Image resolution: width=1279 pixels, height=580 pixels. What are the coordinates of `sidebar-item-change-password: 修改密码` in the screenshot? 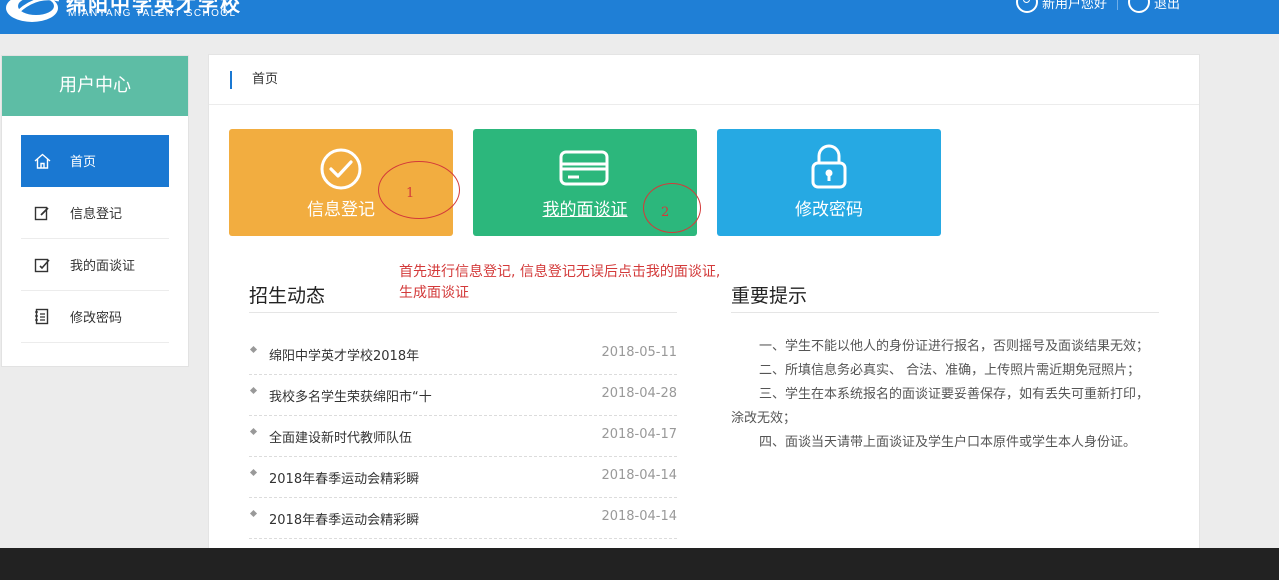 It's located at (95, 317).